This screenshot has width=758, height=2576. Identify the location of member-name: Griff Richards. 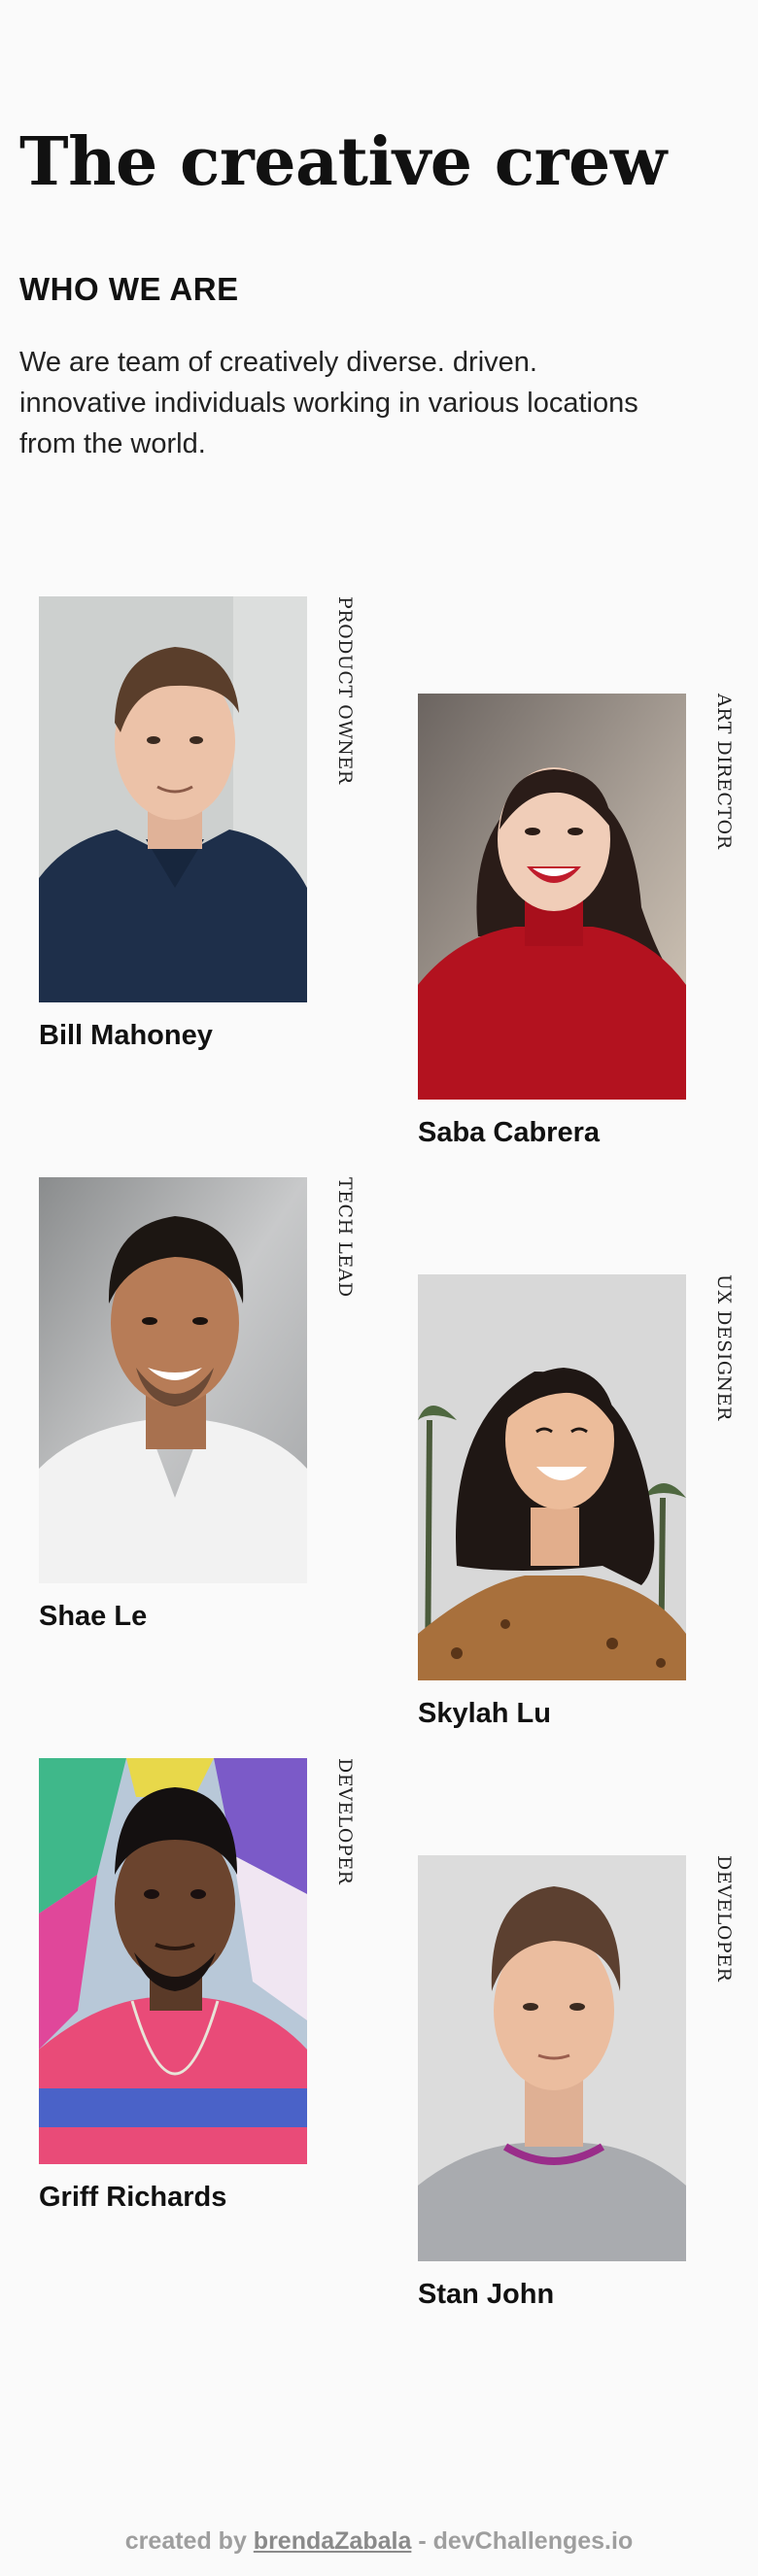
(133, 2197).